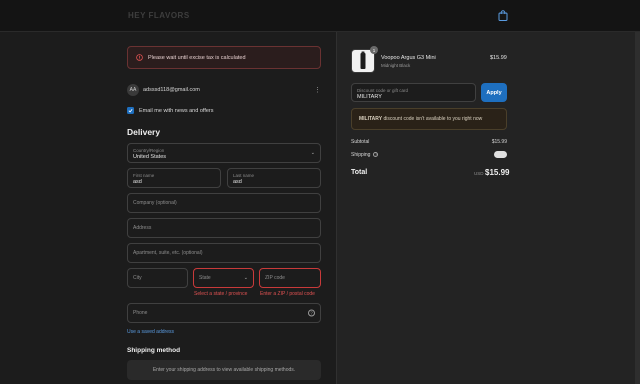 This screenshot has height=384, width=640. I want to click on discount-message-code: MILITARY, so click(371, 119).